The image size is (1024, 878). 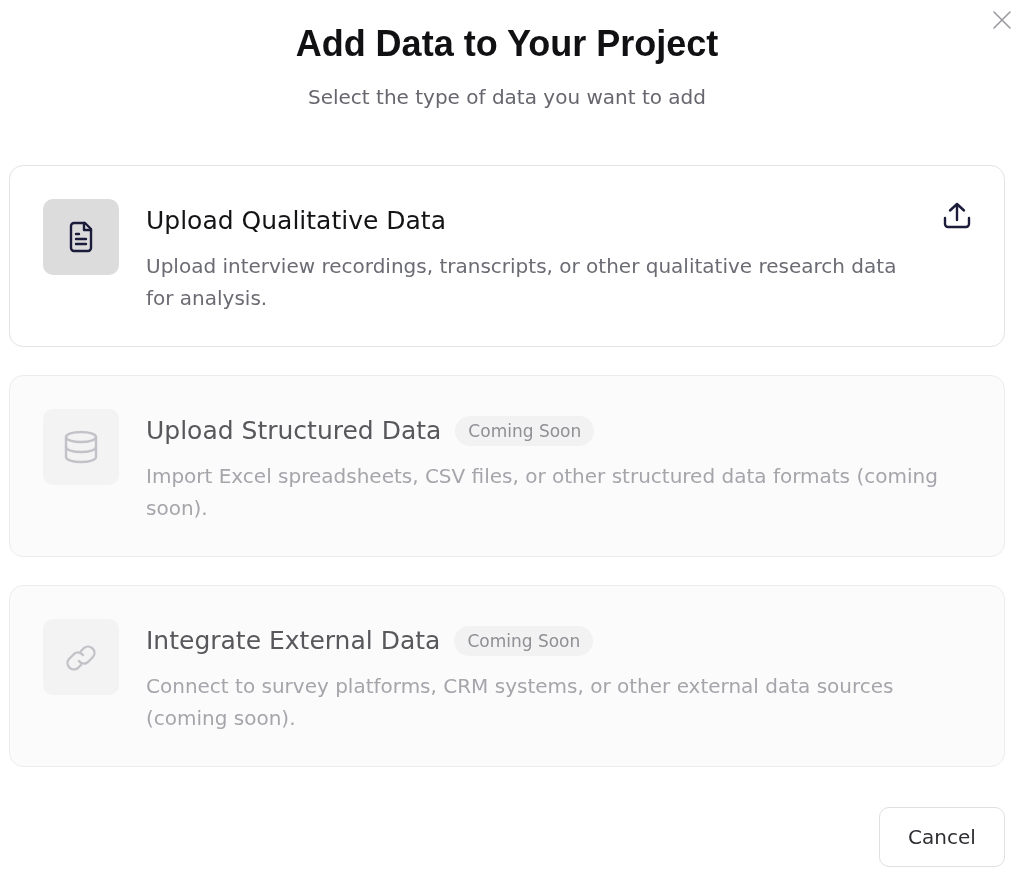 I want to click on database-icon, so click(x=81, y=447).